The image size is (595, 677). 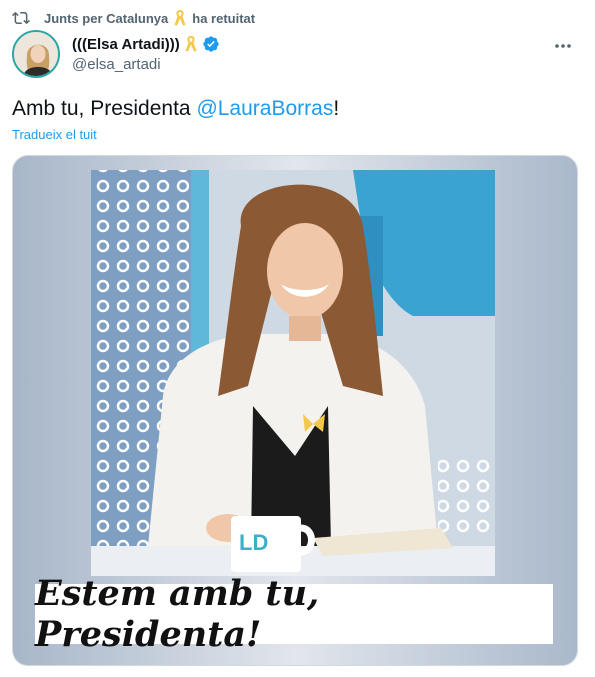 I want to click on author-name-row: (((Elsa Artadi))), so click(x=146, y=44).